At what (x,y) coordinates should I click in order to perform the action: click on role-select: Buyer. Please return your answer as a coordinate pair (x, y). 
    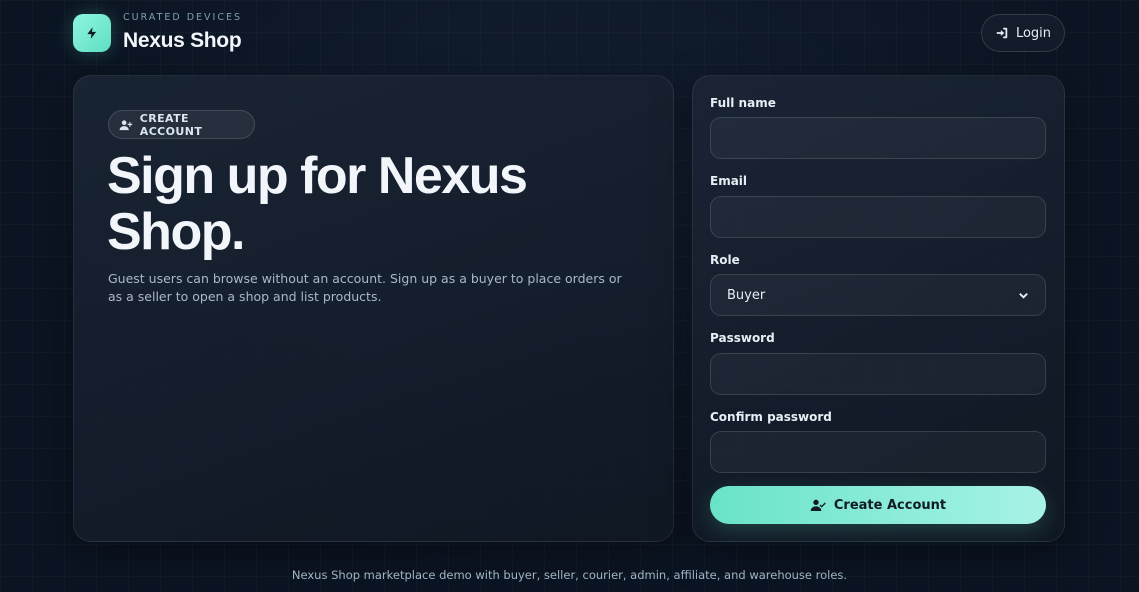
    Looking at the image, I should click on (878, 295).